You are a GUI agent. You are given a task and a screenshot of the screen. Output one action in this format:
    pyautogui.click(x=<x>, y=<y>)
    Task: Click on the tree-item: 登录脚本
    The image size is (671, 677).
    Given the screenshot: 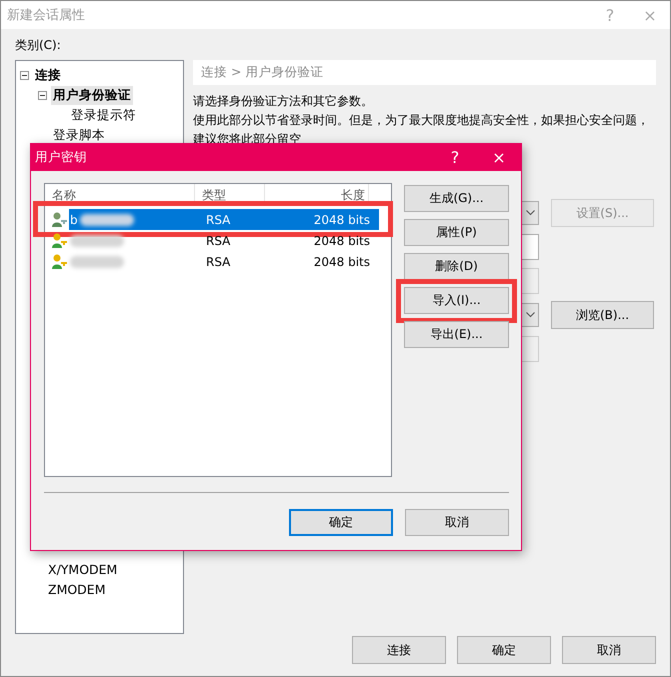 What is the action you would take?
    pyautogui.click(x=79, y=135)
    